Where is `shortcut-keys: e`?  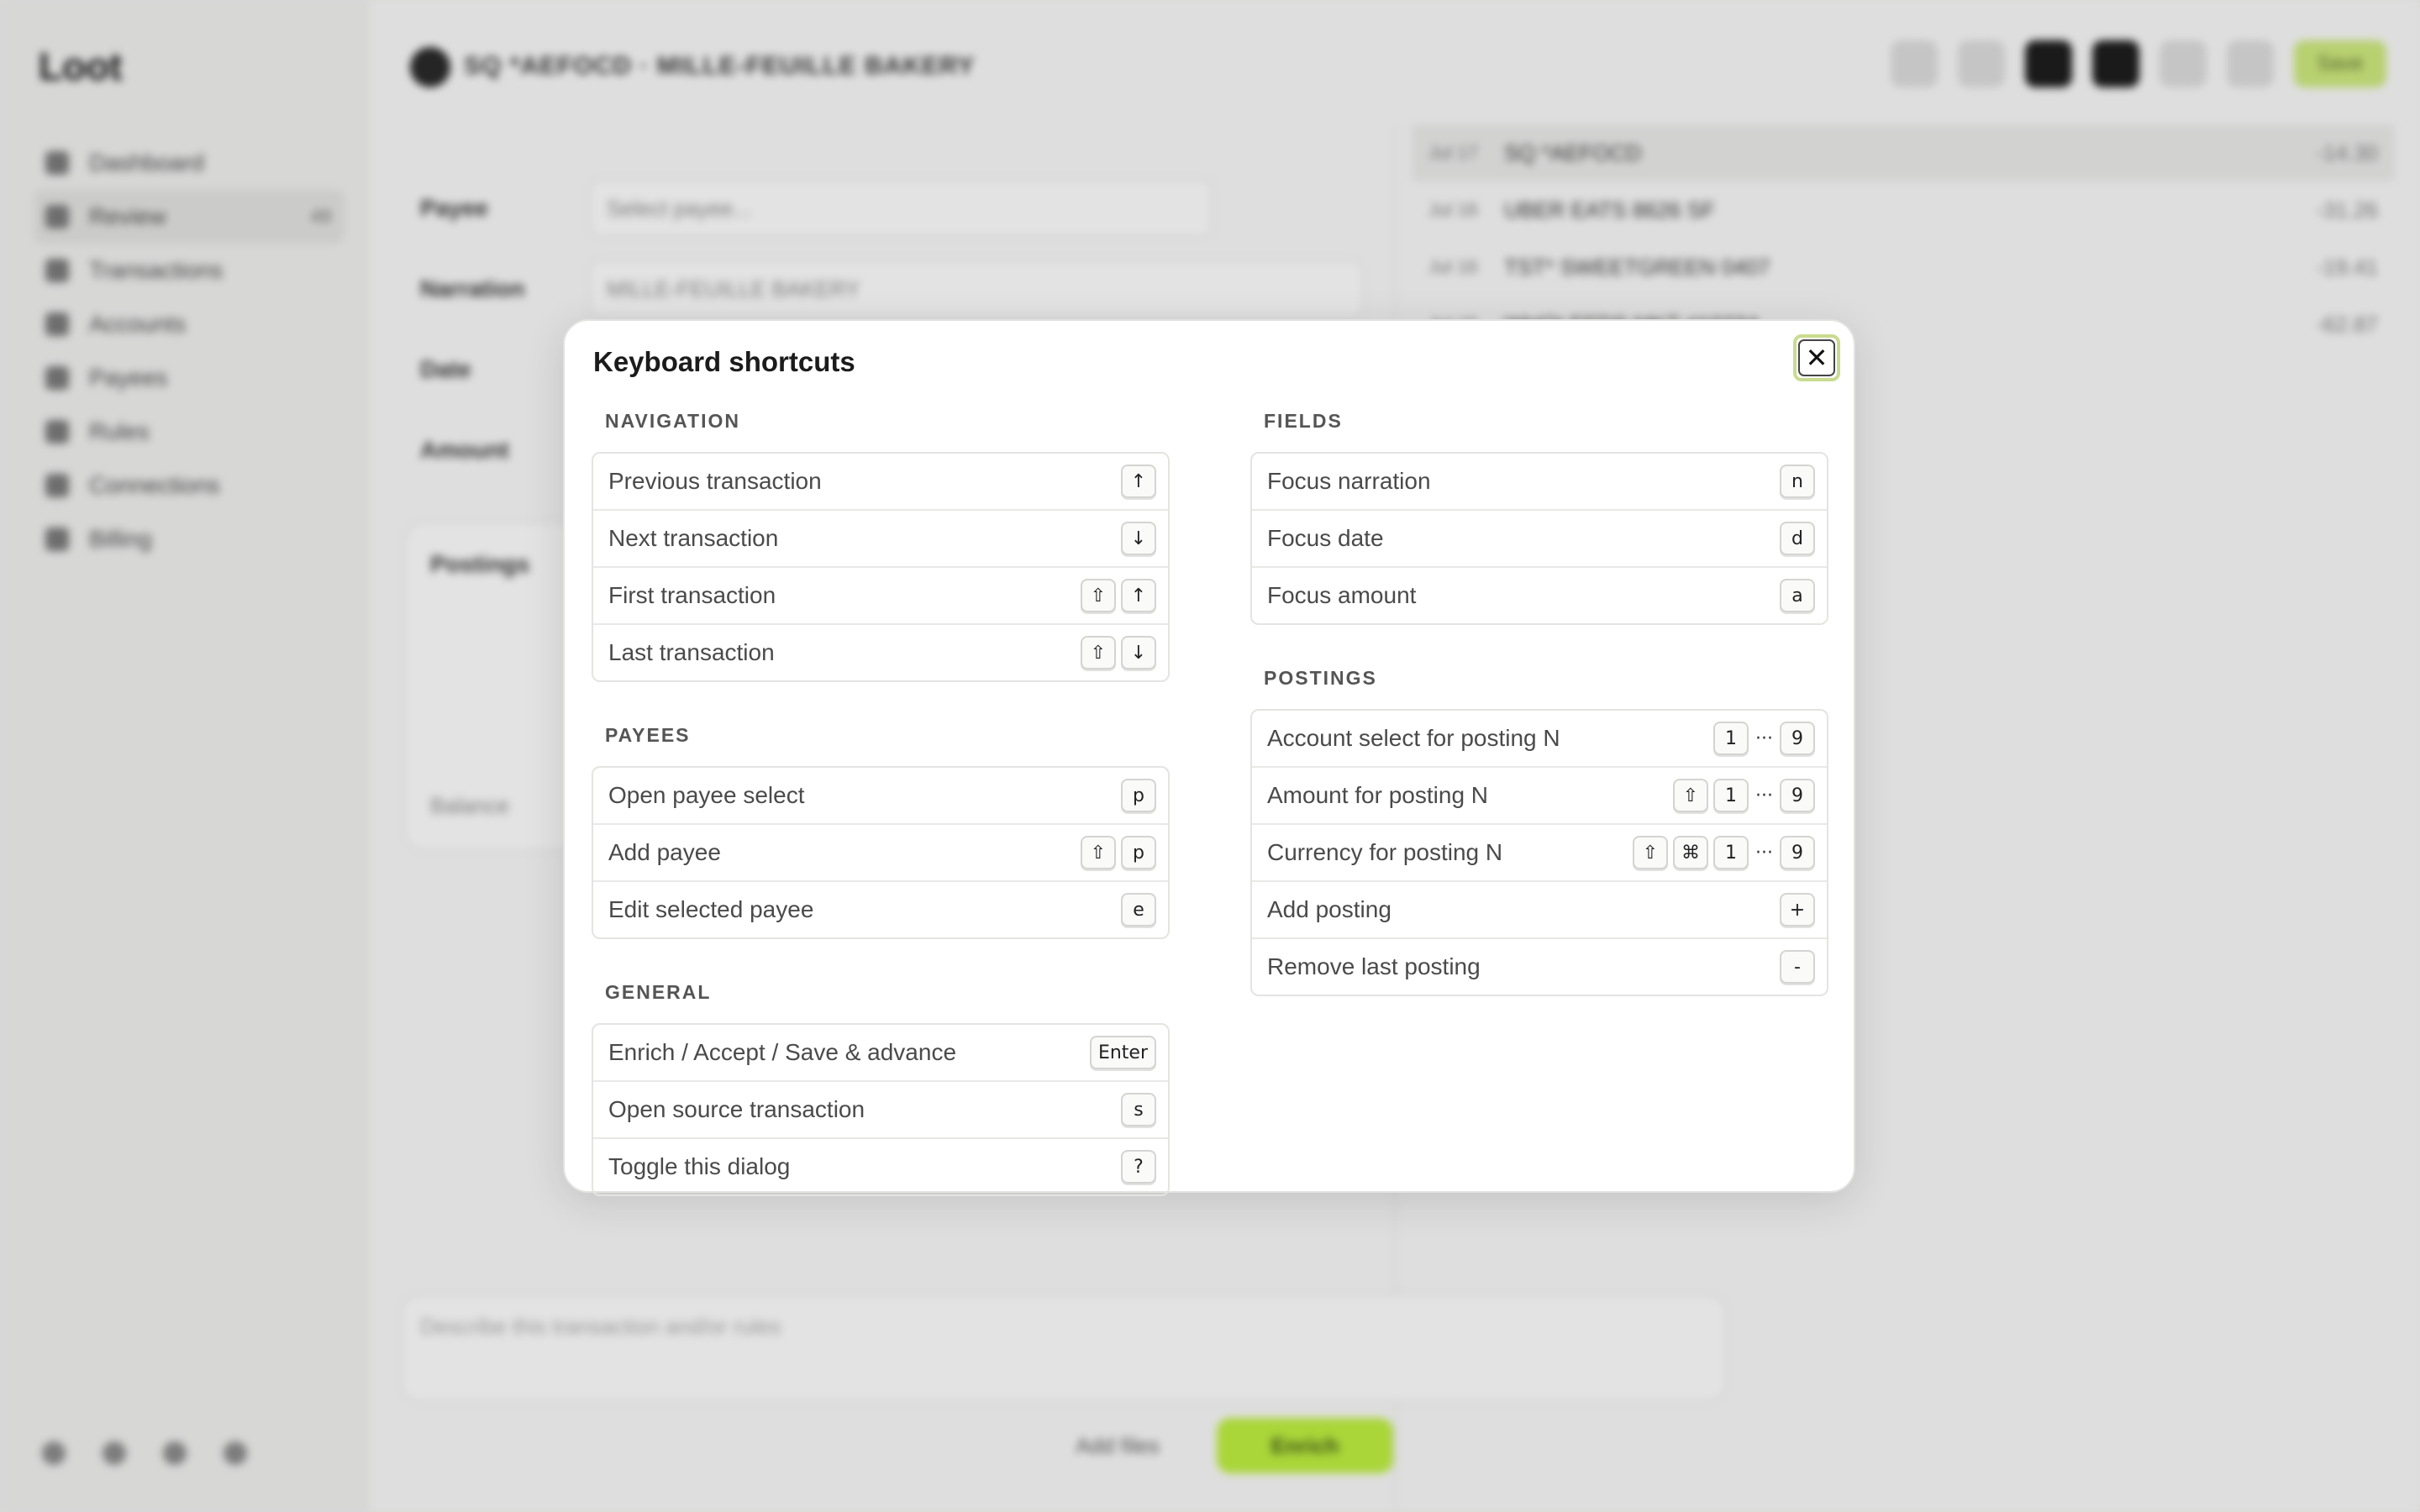
shortcut-keys: e is located at coordinates (1138, 910).